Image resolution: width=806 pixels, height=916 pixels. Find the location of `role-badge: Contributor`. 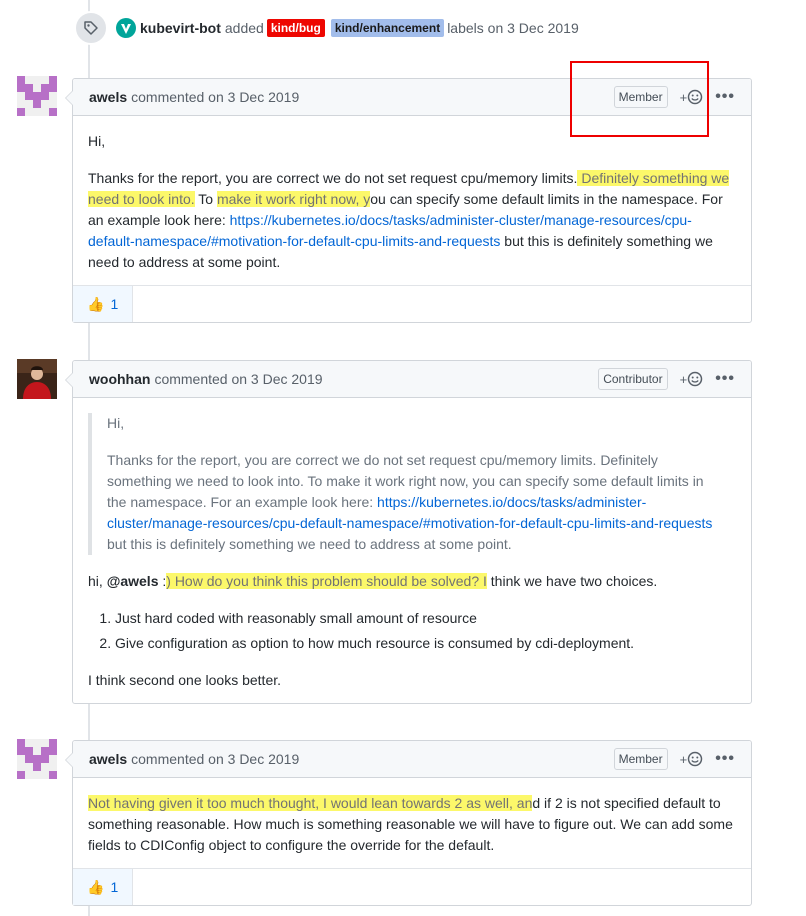

role-badge: Contributor is located at coordinates (633, 379).